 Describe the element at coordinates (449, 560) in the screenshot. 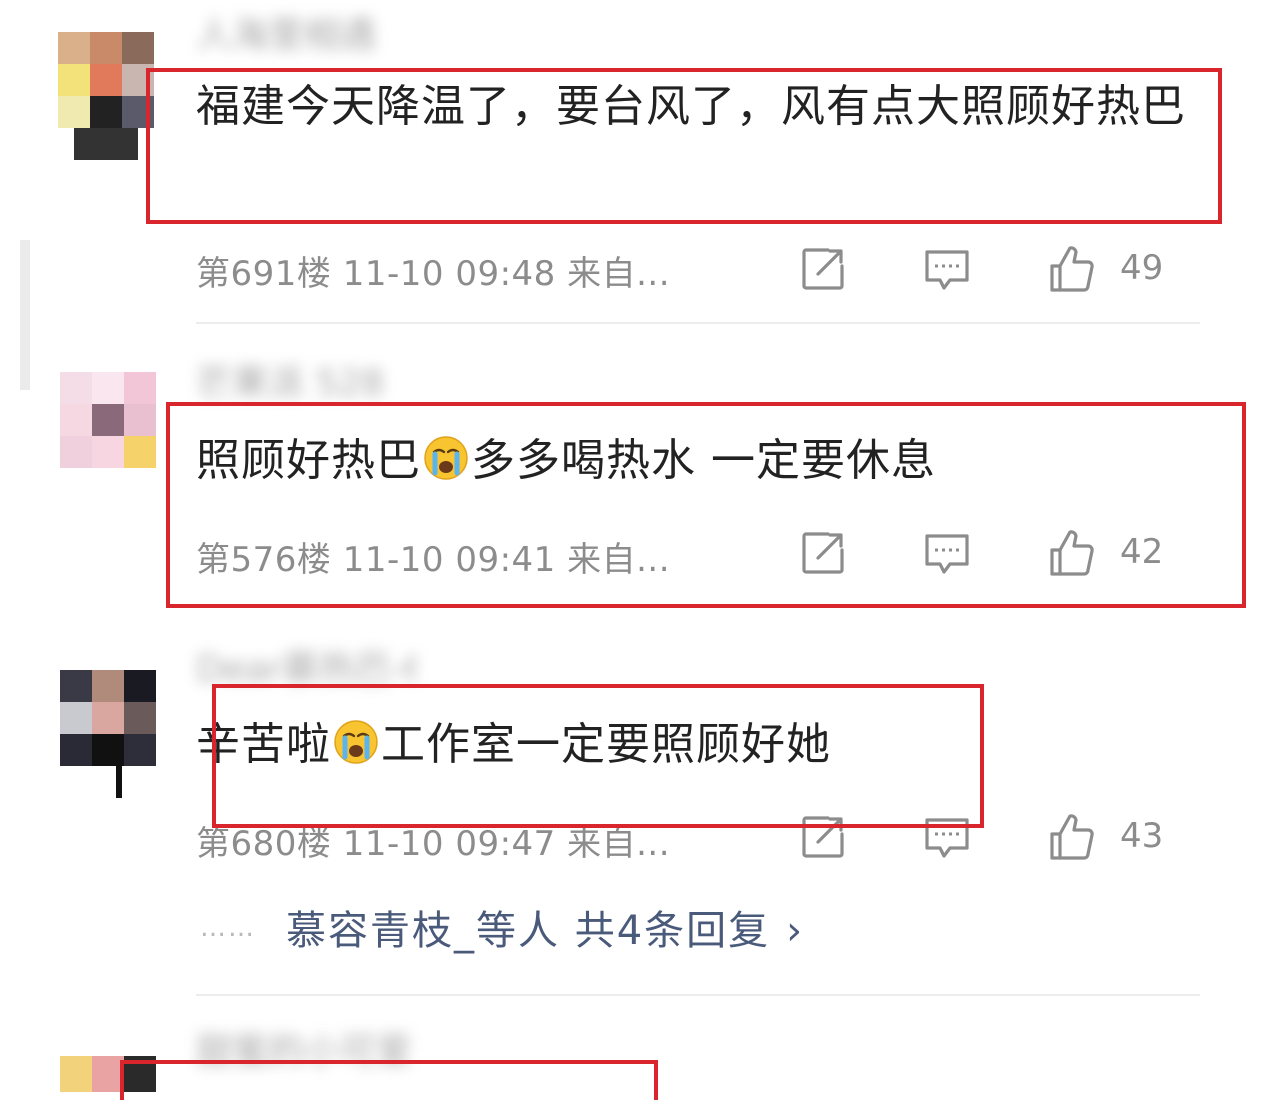

I see `timestamp: 11-10 09:41` at that location.